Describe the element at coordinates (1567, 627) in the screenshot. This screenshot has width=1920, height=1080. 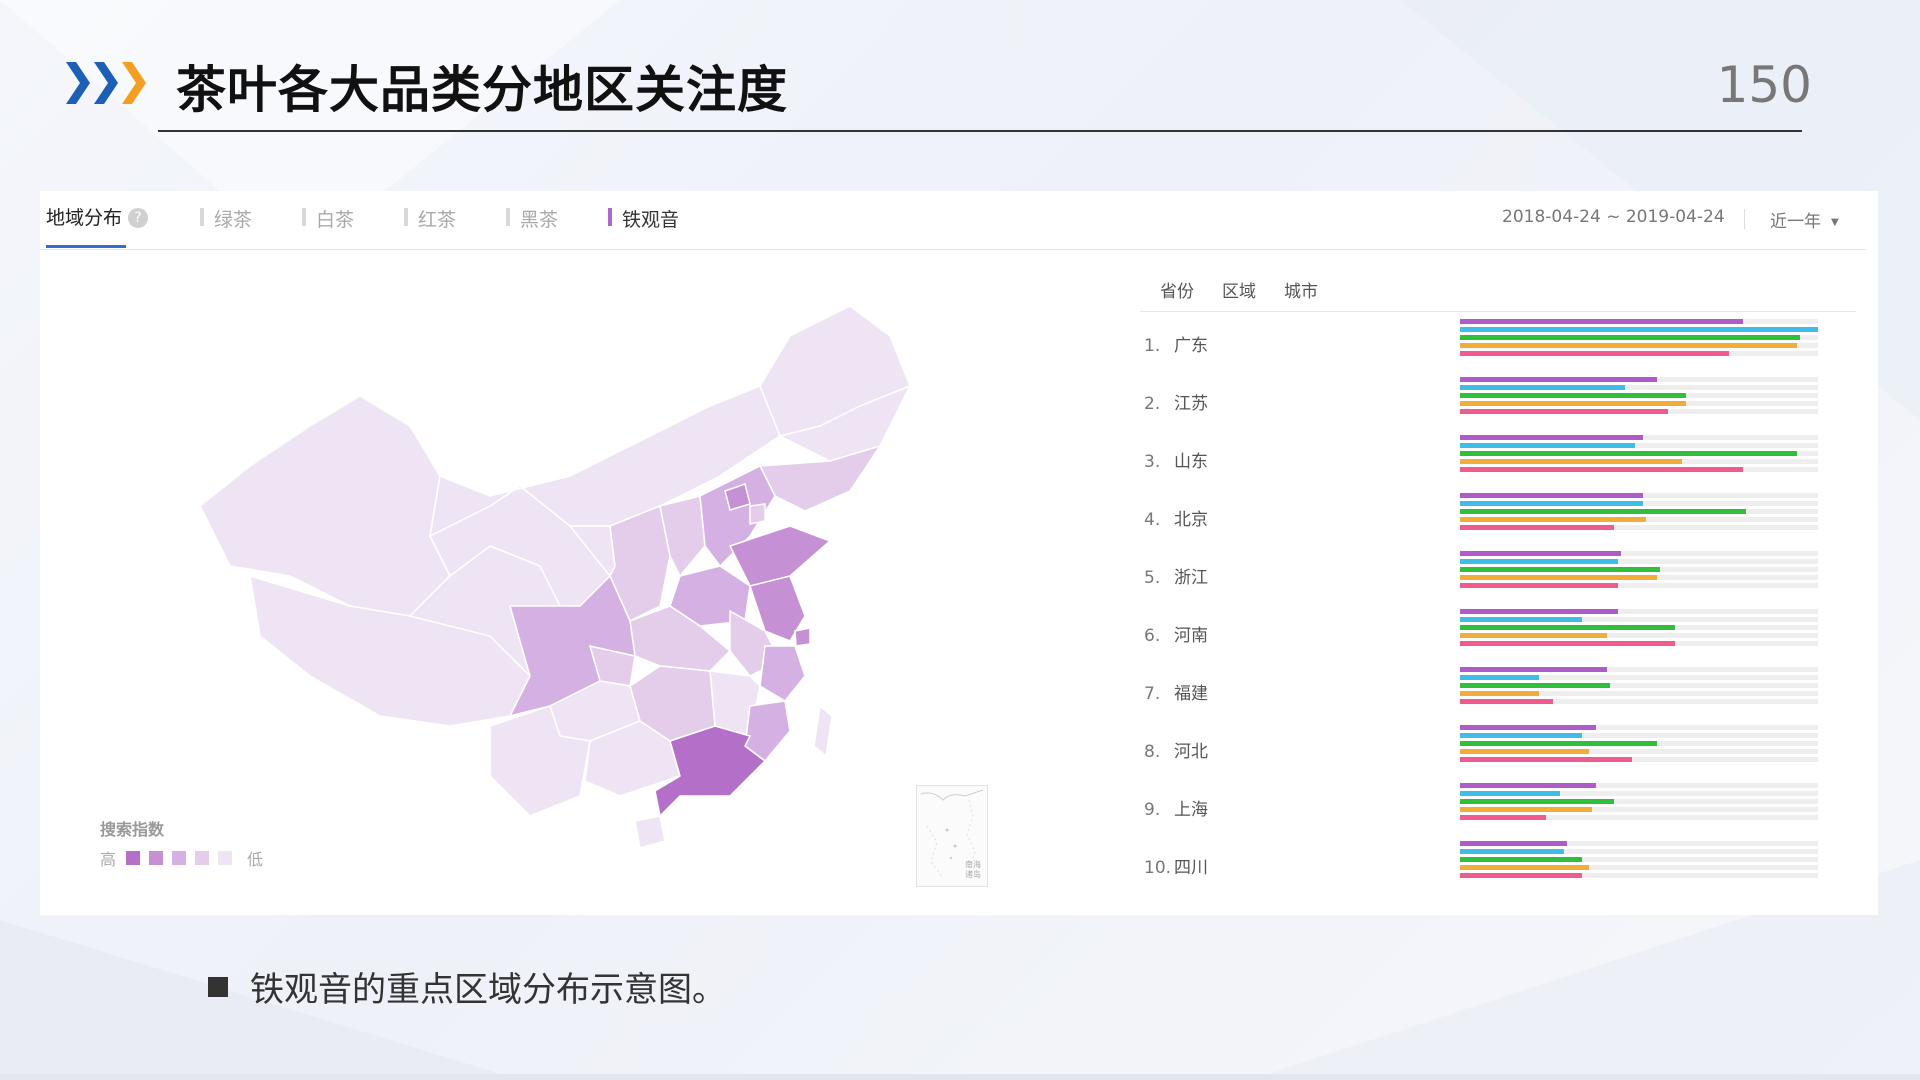
I see `bar-河南-3` at that location.